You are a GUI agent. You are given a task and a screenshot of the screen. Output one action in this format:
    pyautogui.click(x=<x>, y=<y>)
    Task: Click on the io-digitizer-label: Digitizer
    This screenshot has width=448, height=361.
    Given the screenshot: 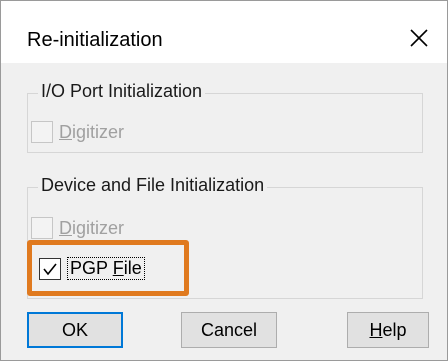 What is the action you would take?
    pyautogui.click(x=92, y=131)
    